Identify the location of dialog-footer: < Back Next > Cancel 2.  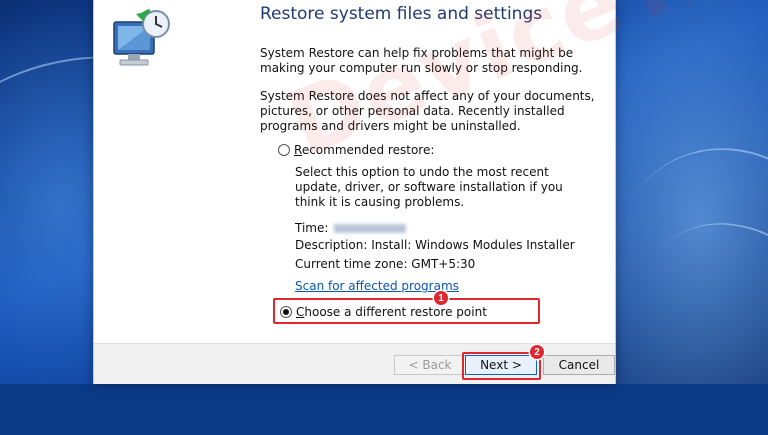
(354, 363).